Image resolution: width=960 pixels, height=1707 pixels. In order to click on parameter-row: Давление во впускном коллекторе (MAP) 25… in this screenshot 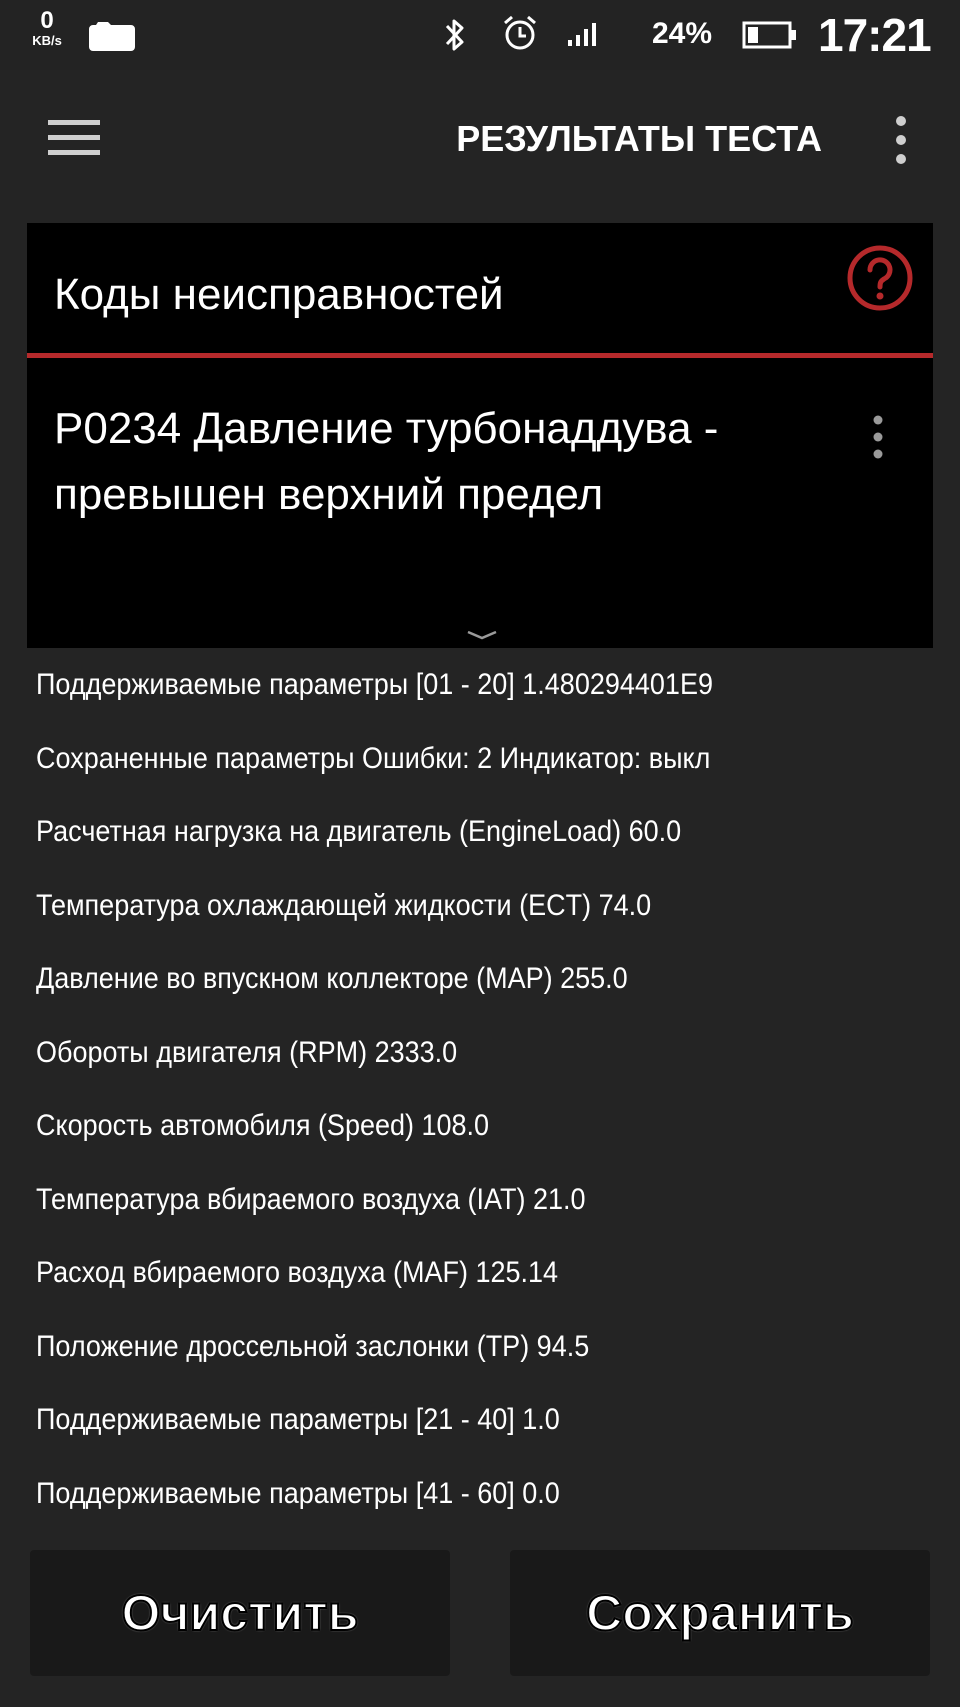, I will do `click(332, 978)`.